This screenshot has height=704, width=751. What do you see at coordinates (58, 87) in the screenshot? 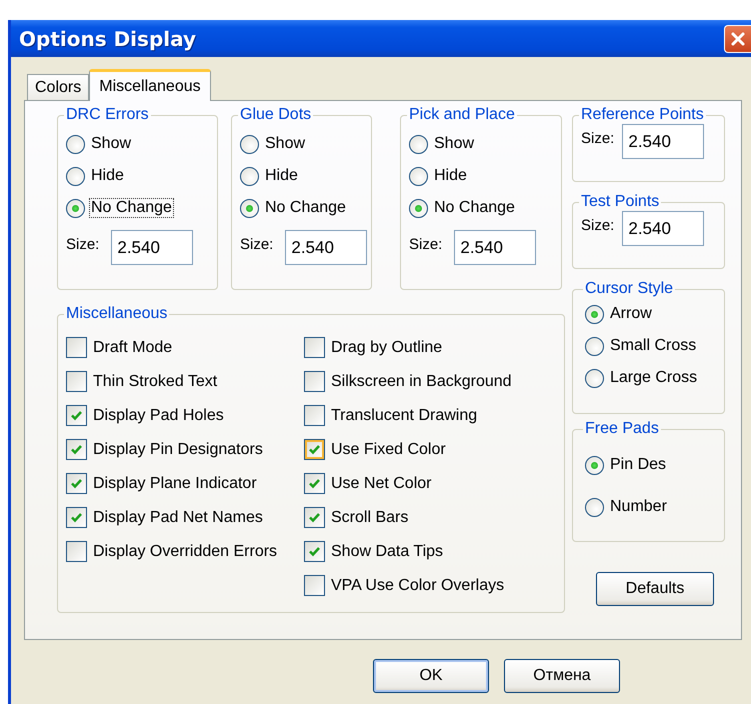
I see `tab: Colors` at bounding box center [58, 87].